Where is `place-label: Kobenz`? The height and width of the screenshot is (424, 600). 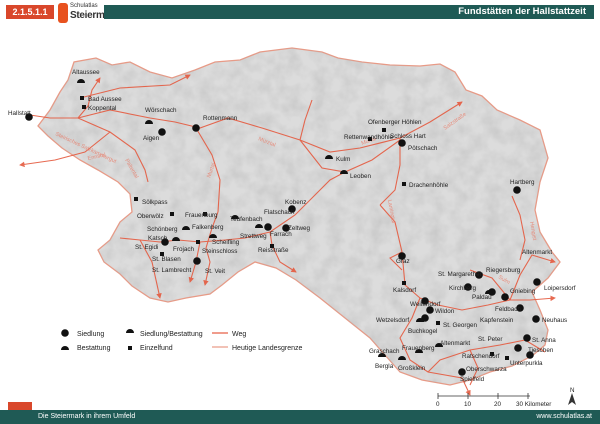
place-label: Kobenz is located at coordinates (295, 202).